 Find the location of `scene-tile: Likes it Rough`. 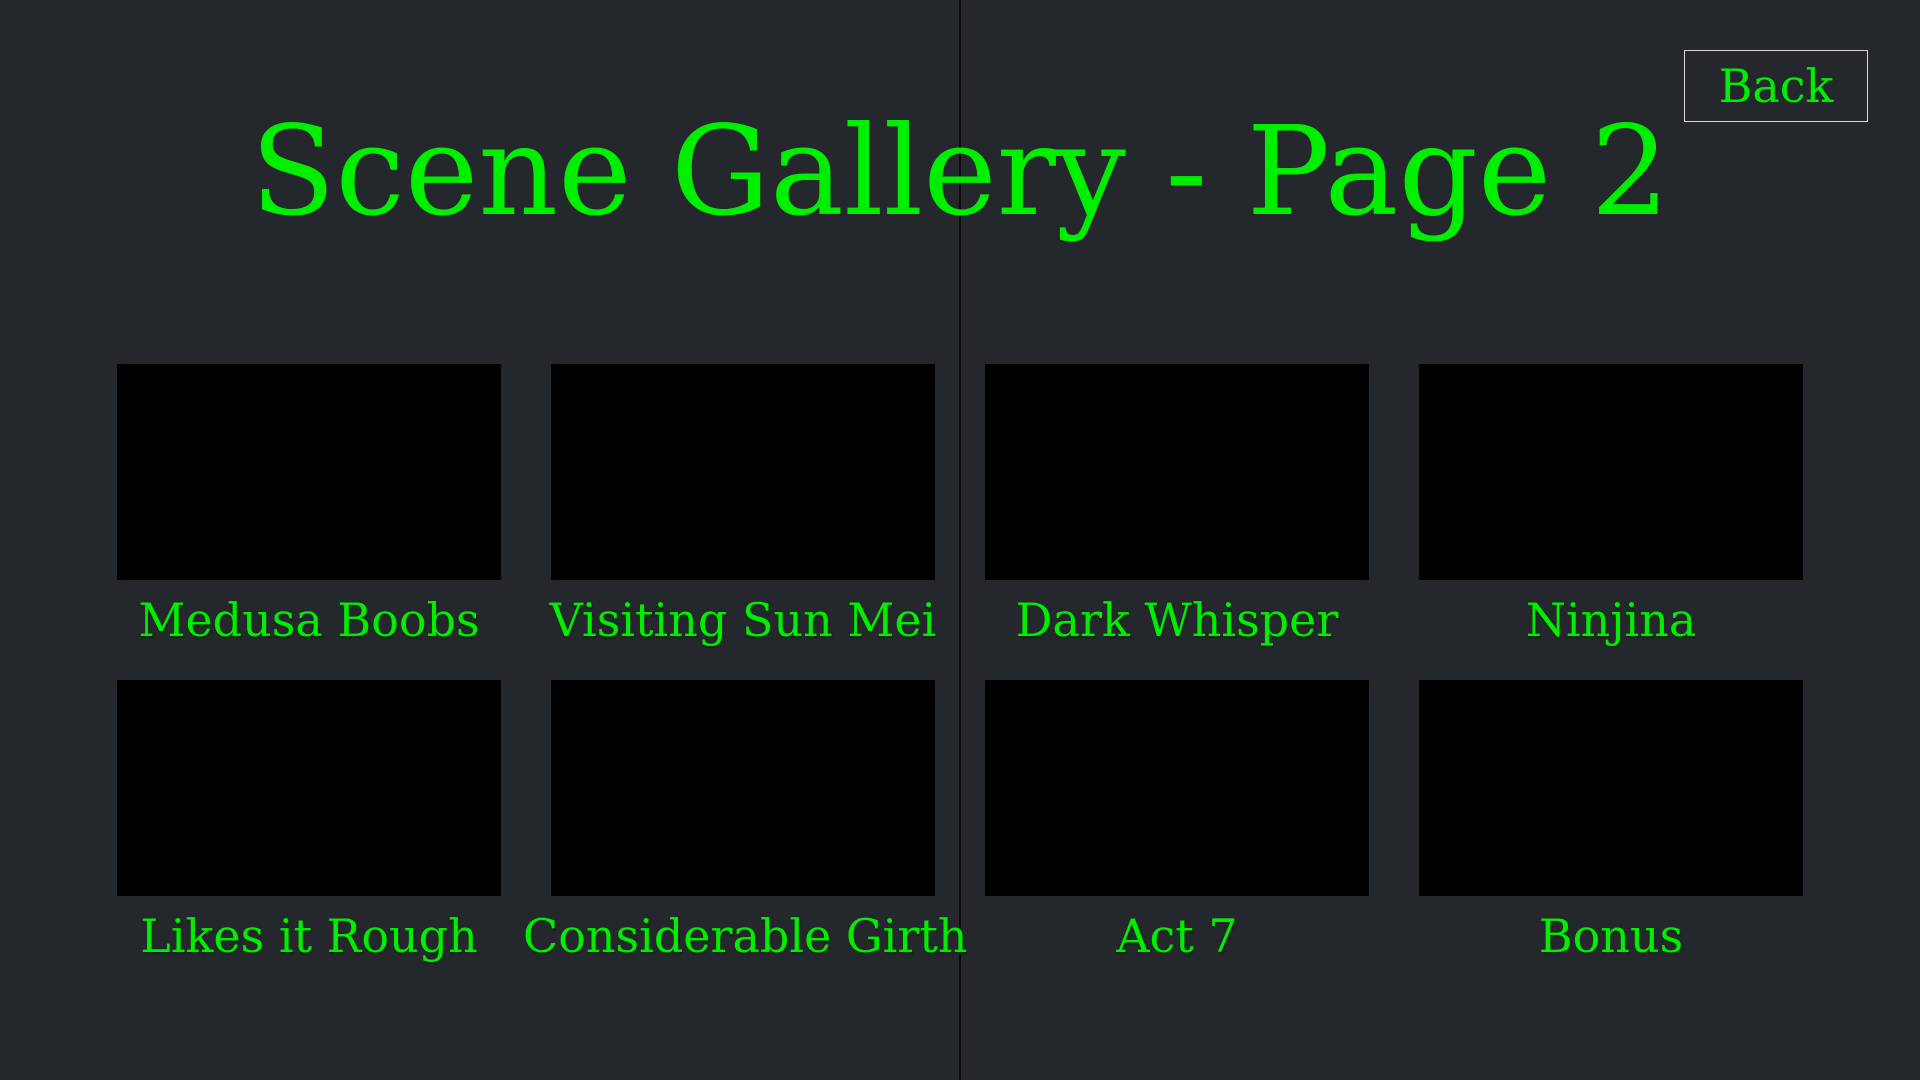

scene-tile: Likes it Rough is located at coordinates (309, 838).